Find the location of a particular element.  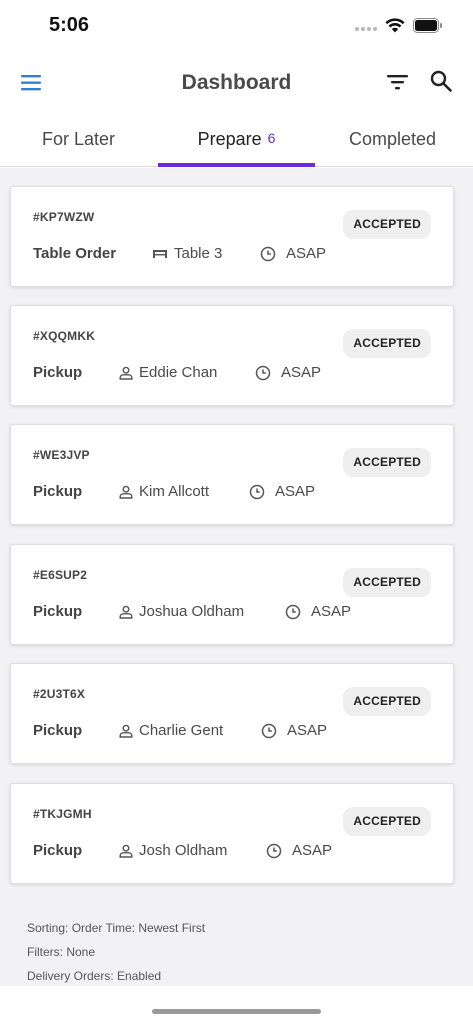

tab-completed: Completed is located at coordinates (392, 142).